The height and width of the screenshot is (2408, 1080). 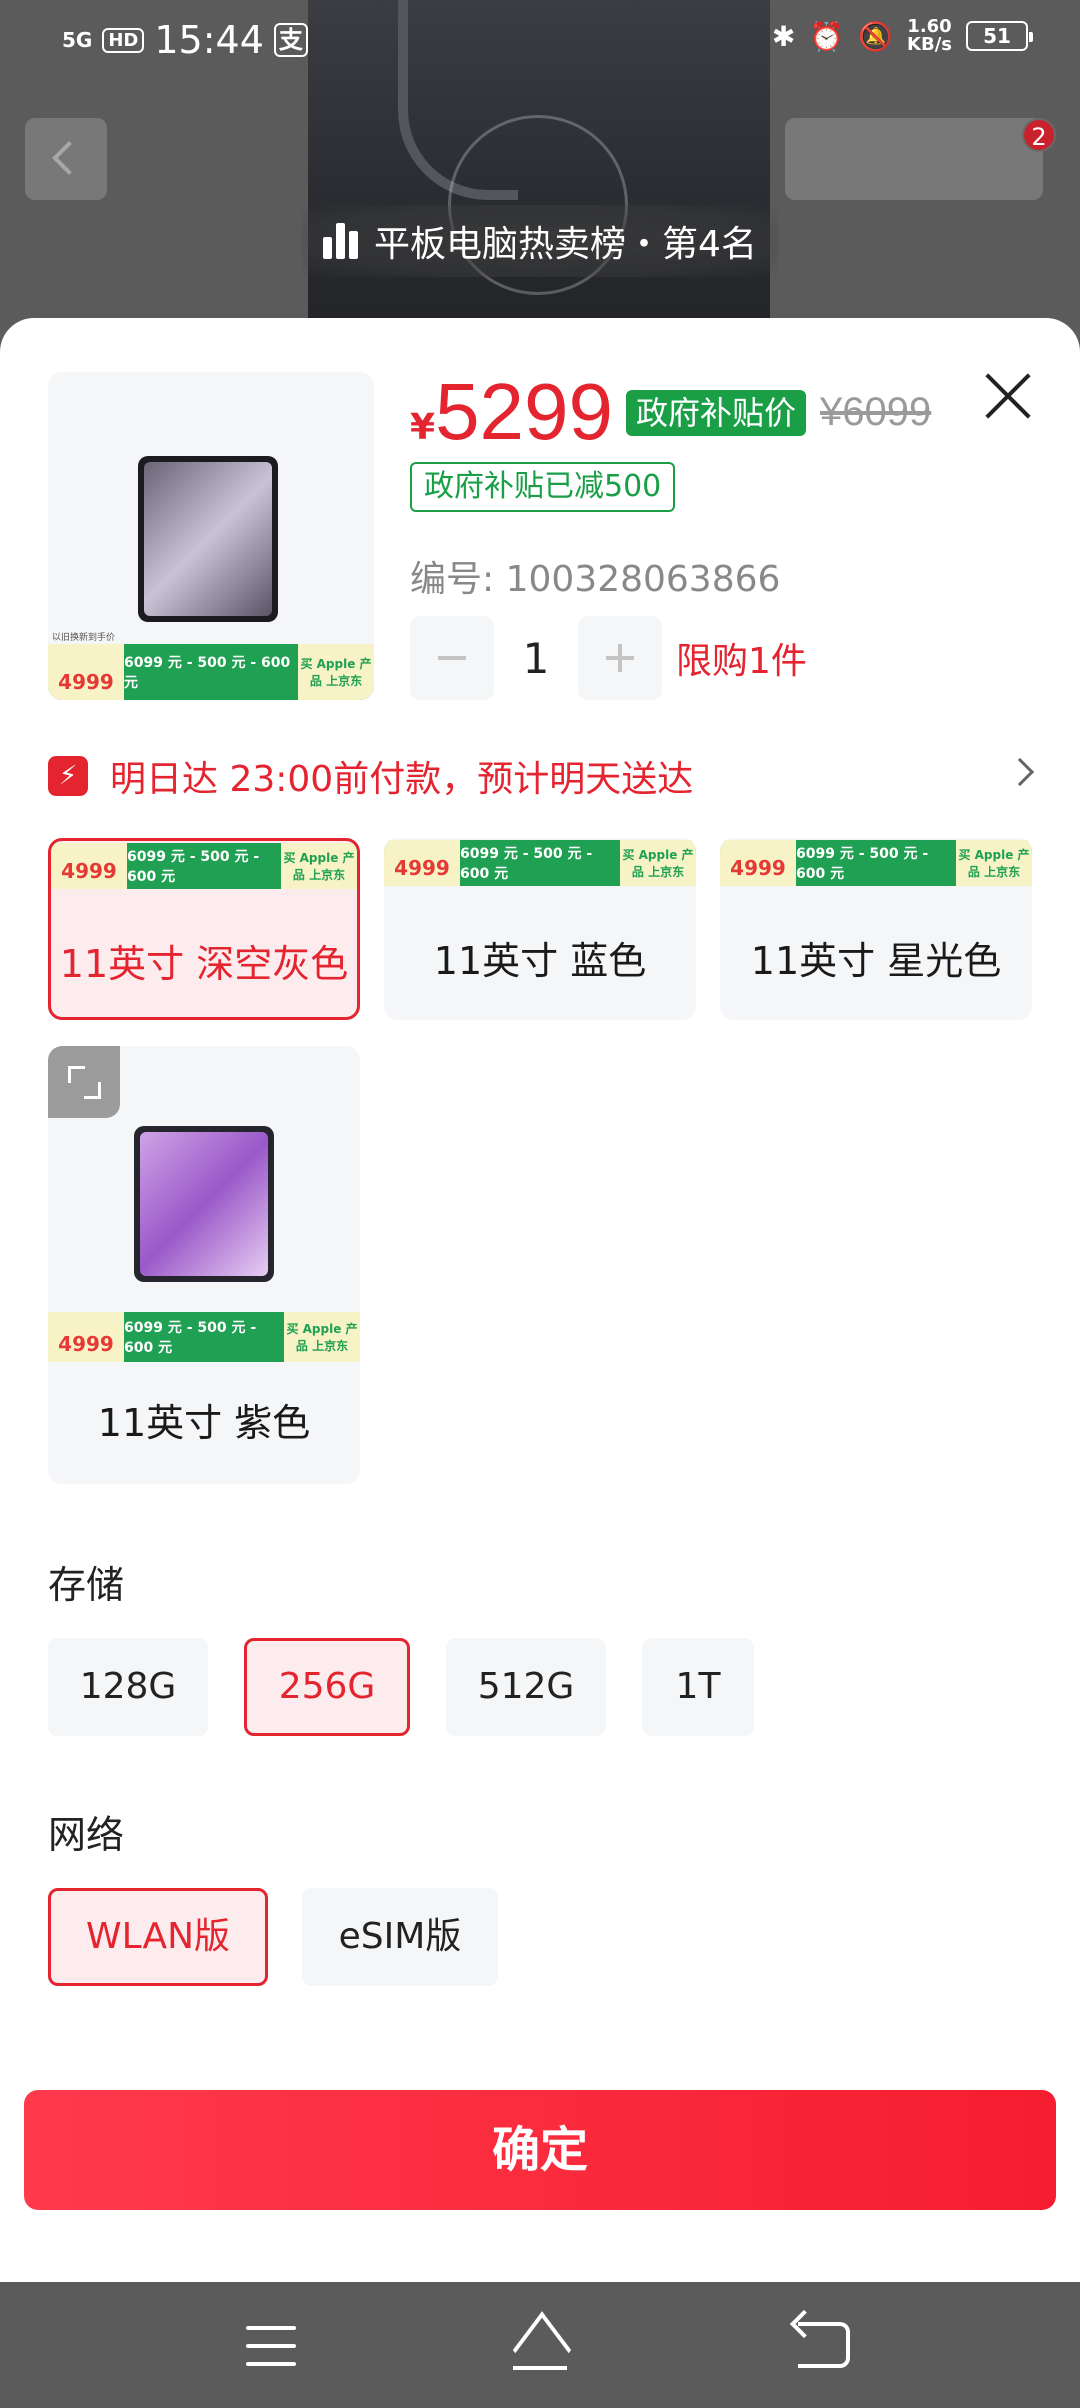 I want to click on storage-option-256g: 256G, so click(x=327, y=1687).